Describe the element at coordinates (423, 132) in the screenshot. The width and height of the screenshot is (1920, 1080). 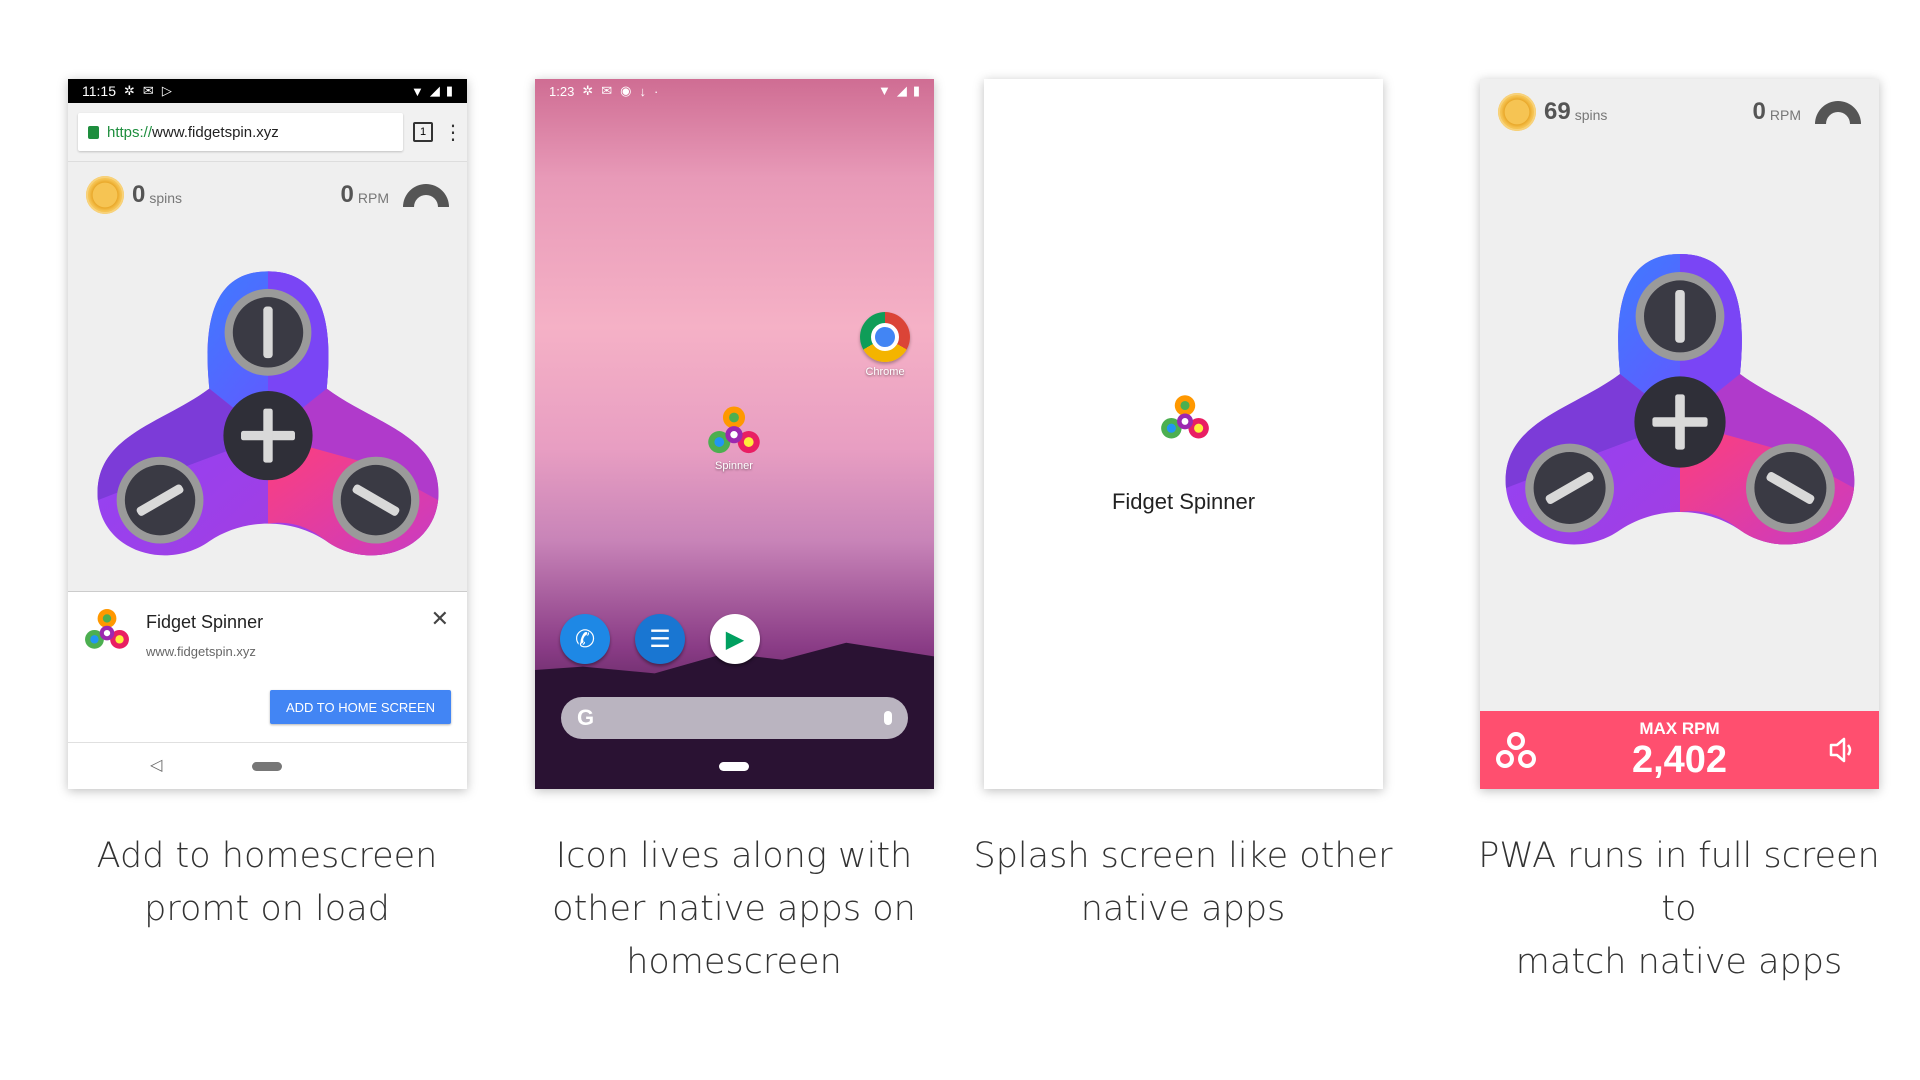
I see `tabs-icon: 1` at that location.